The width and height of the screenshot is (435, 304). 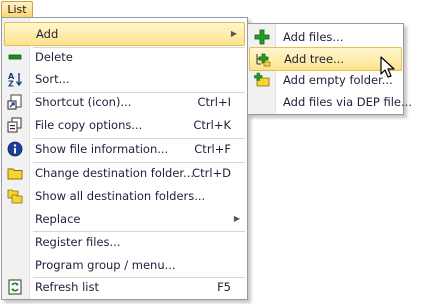 What do you see at coordinates (11, 84) in the screenshot?
I see `svg-text: Z` at bounding box center [11, 84].